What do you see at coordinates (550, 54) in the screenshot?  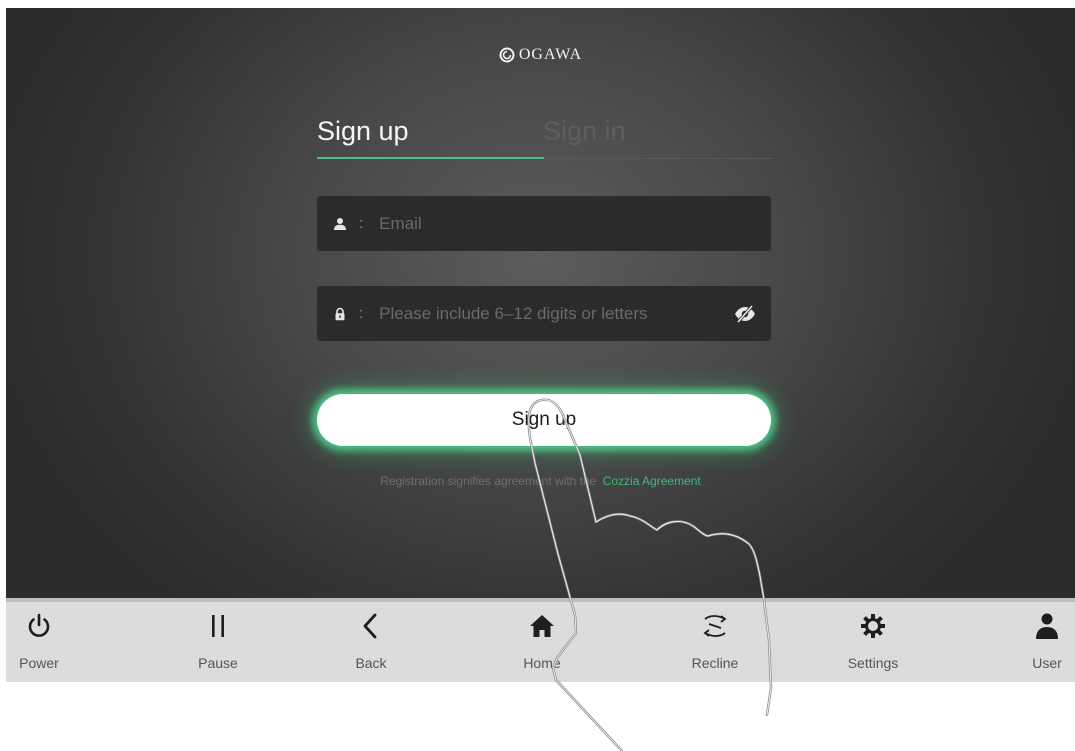 I see `brand-name: OGAWA` at bounding box center [550, 54].